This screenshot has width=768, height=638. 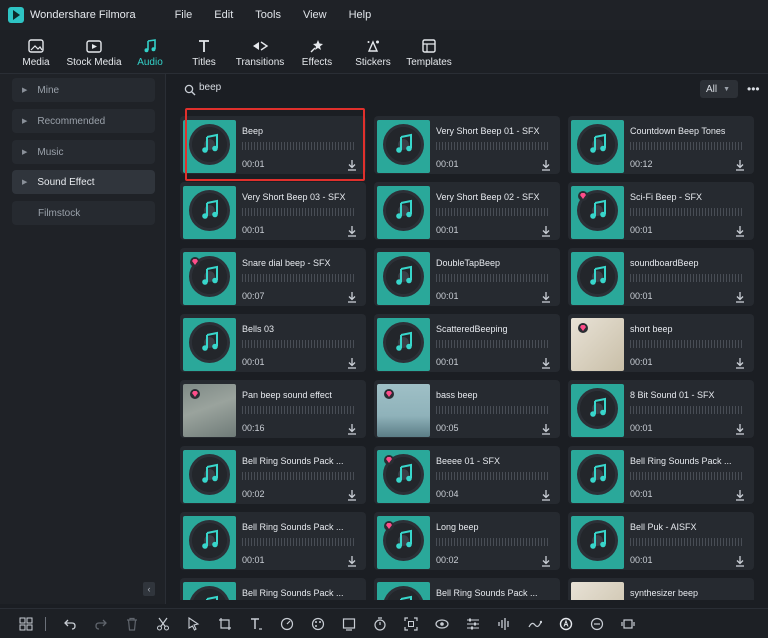 What do you see at coordinates (273, 475) in the screenshot?
I see `audio-result-card: Bell Ring Sounds Pack ... 00:02` at bounding box center [273, 475].